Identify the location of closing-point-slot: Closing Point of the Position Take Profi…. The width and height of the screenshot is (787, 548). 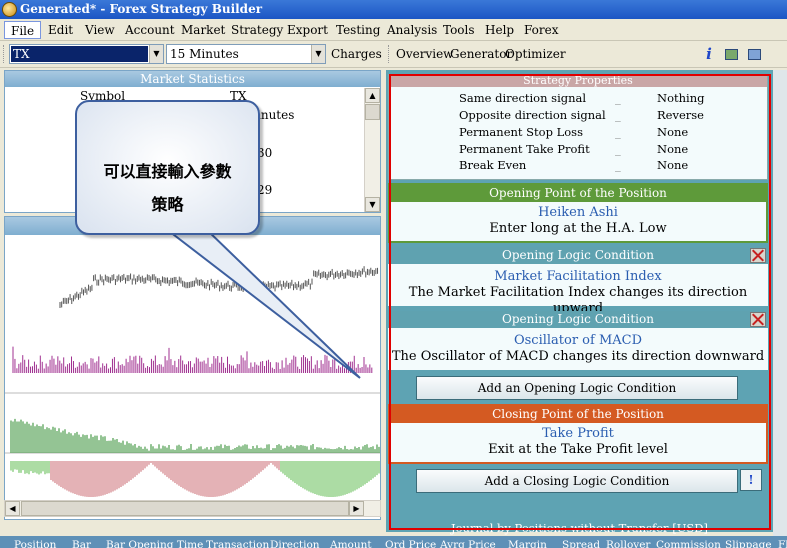
(578, 434).